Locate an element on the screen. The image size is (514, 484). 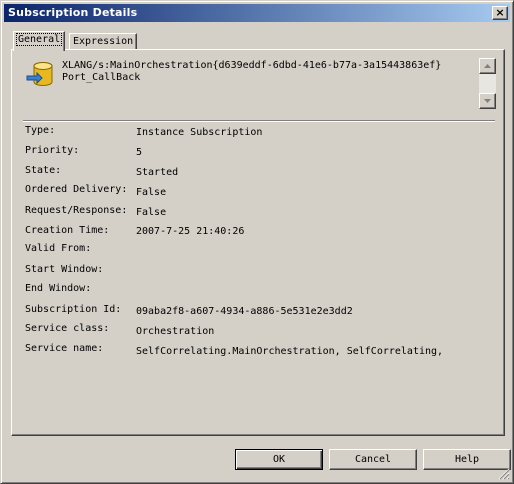
scroll-down-button is located at coordinates (487, 101).